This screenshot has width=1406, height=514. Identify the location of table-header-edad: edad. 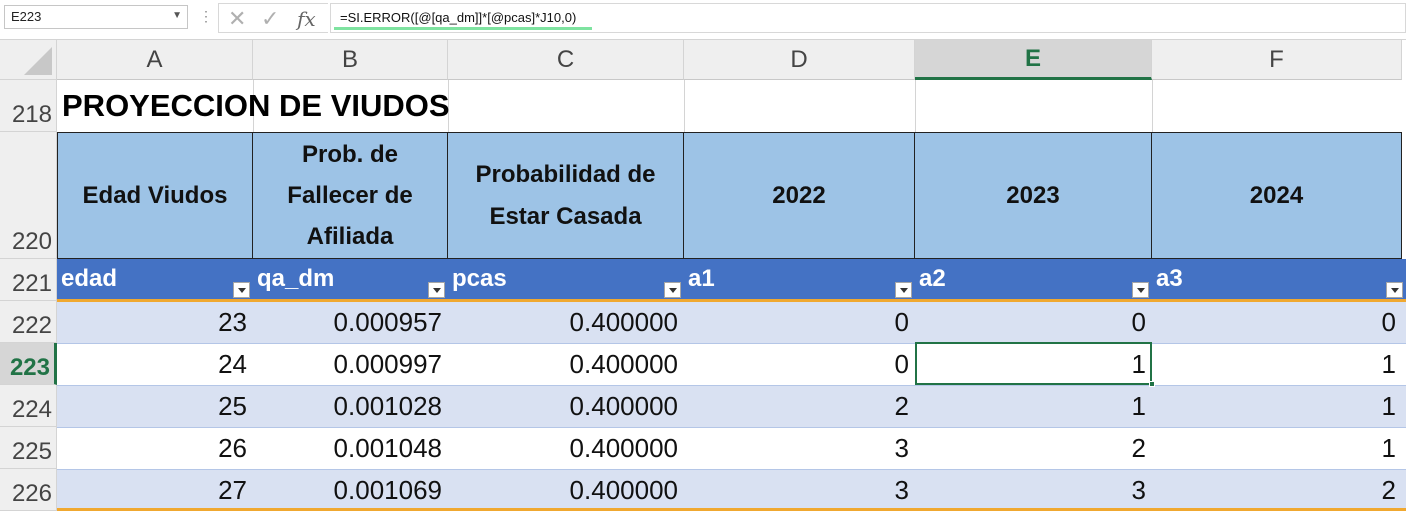
(155, 280).